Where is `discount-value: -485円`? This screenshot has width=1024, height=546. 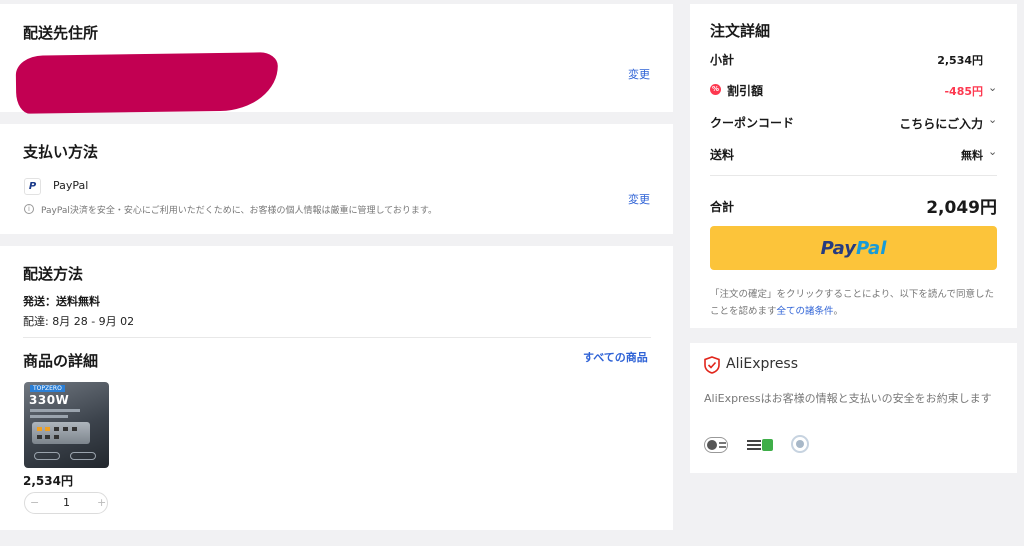
discount-value: -485円 is located at coordinates (963, 91).